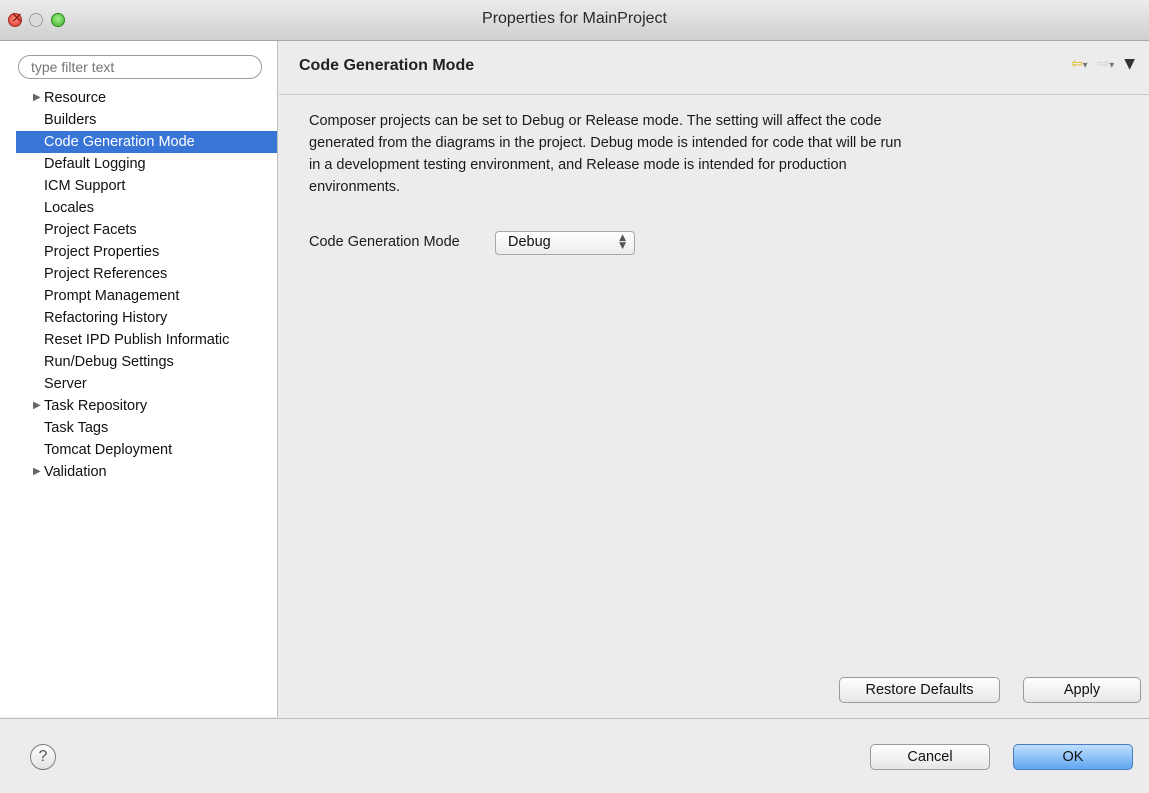  I want to click on tree-item-project-facets: Project Facets, so click(138, 230).